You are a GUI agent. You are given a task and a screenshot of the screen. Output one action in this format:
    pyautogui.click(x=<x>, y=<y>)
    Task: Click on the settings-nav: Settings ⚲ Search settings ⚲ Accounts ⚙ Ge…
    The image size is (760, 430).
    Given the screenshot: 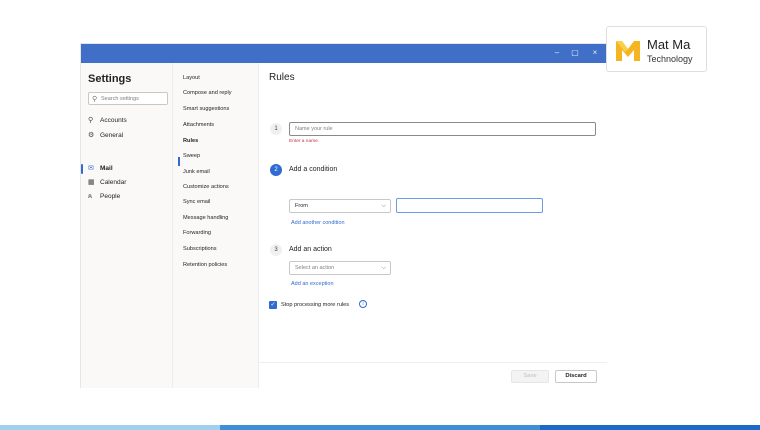 What is the action you would take?
    pyautogui.click(x=127, y=225)
    